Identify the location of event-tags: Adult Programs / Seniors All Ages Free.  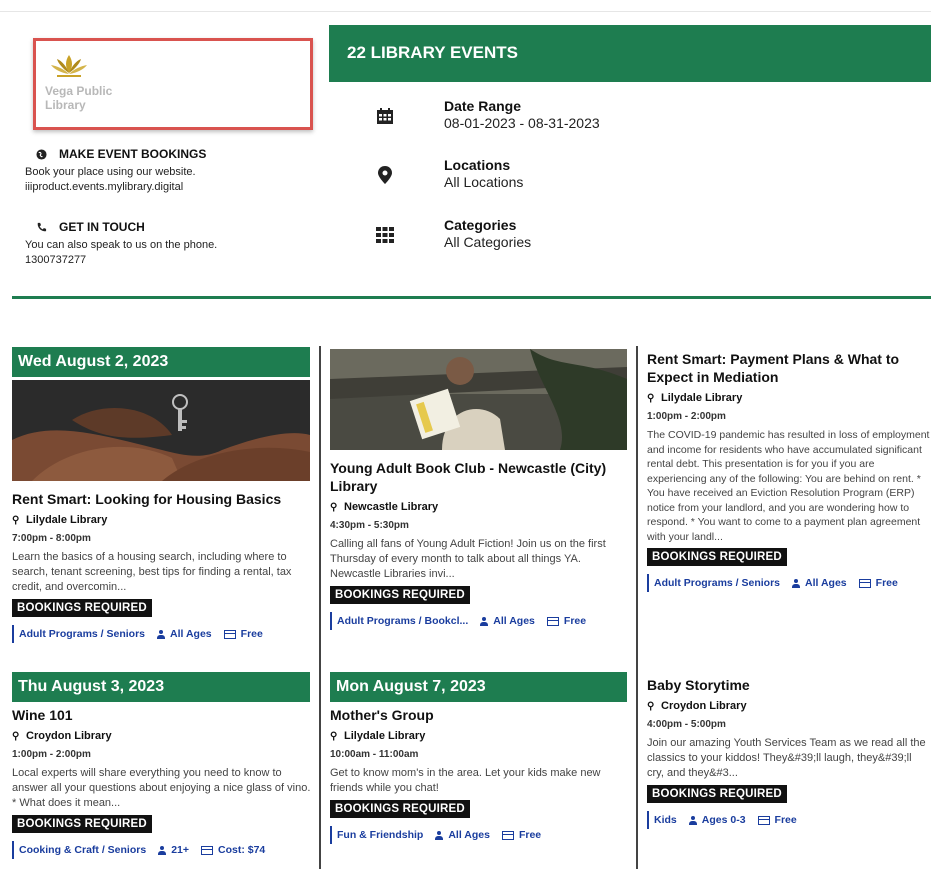
(789, 583).